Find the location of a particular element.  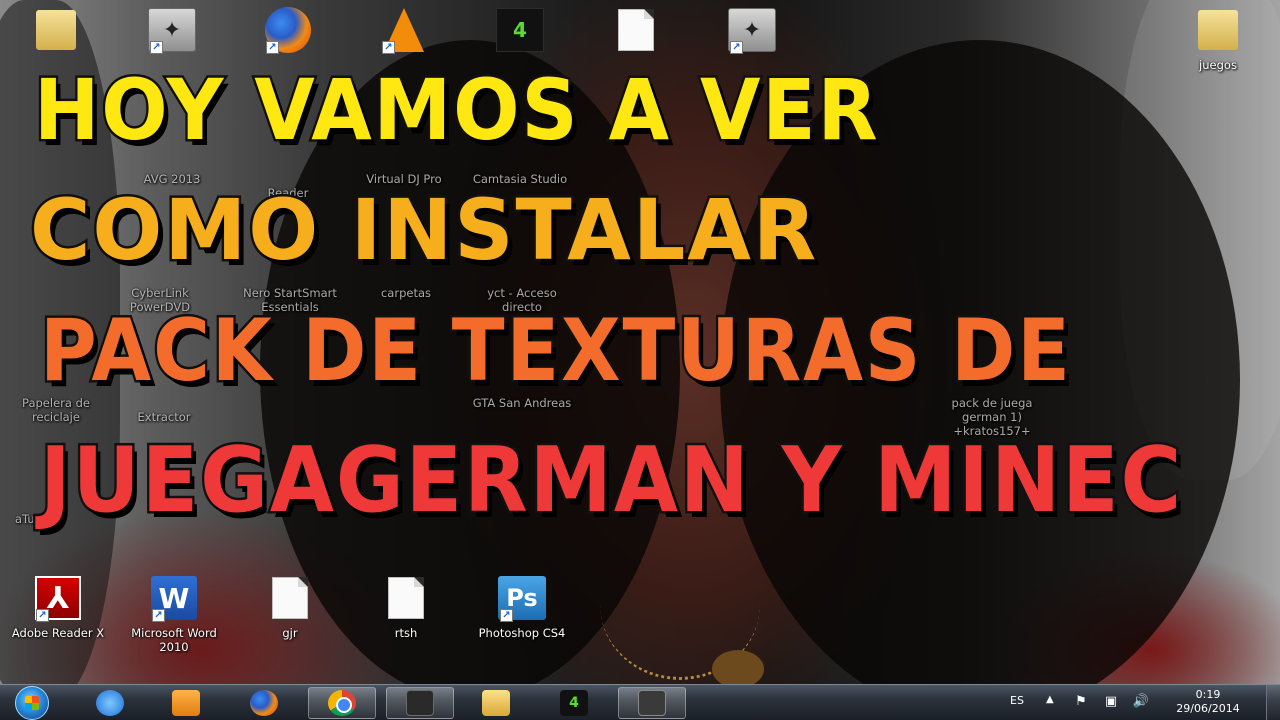

desktop-icon-word: W ↗ Microsoft Word 2010 is located at coordinates (174, 614).